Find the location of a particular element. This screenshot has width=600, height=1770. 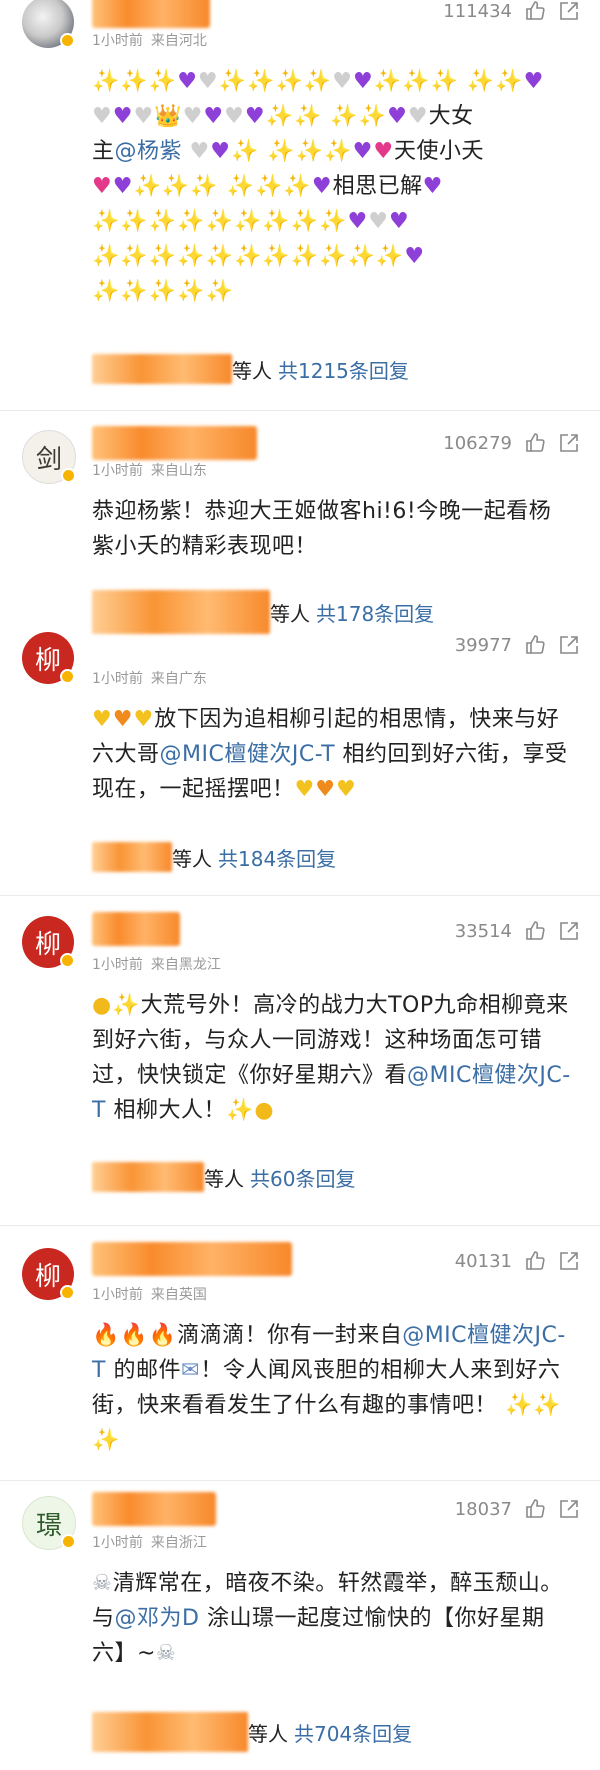

comment-meta: 1小时前 来自广东 is located at coordinates (149, 679).